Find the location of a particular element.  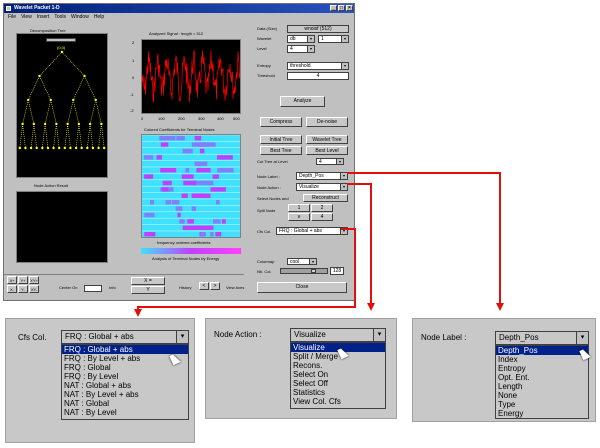

compress-button: Compress is located at coordinates (281, 122).